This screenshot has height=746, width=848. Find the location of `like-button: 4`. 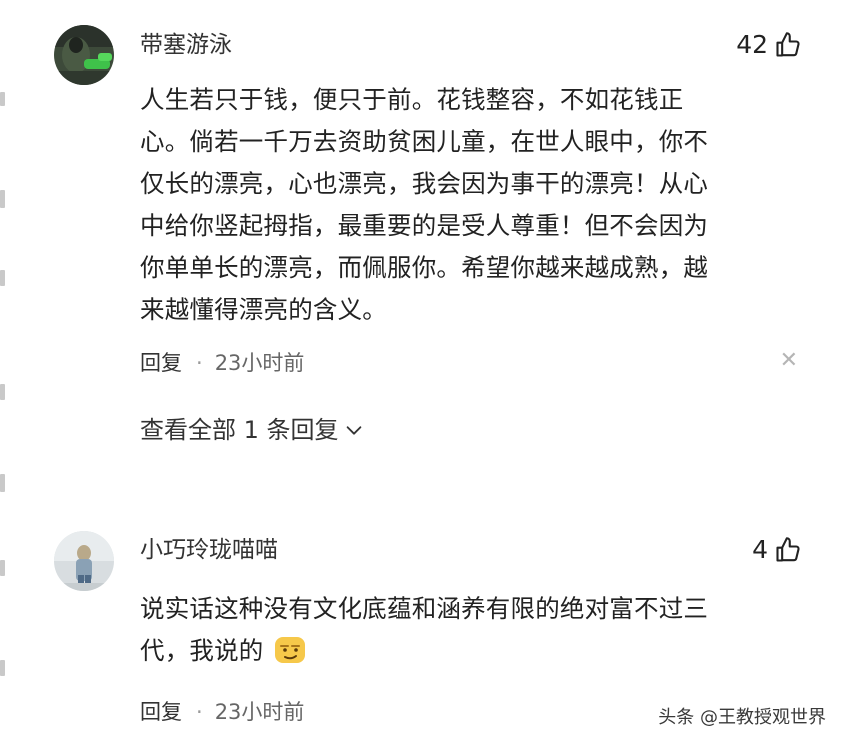

like-button: 4 is located at coordinates (777, 550).